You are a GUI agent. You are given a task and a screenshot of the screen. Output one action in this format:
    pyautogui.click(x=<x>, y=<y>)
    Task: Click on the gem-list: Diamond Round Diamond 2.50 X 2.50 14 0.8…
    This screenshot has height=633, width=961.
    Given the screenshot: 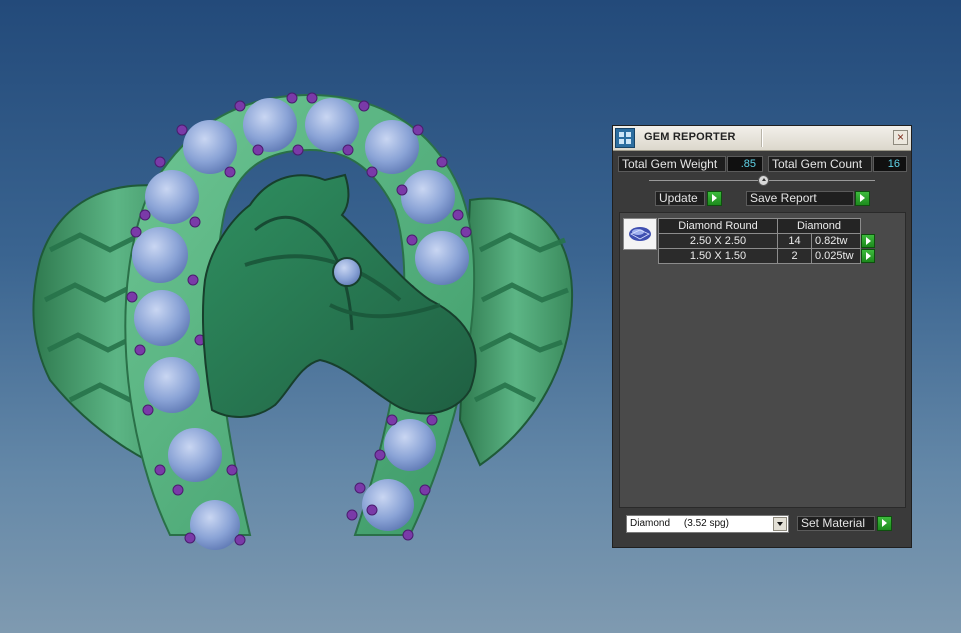 What is the action you would take?
    pyautogui.click(x=762, y=360)
    